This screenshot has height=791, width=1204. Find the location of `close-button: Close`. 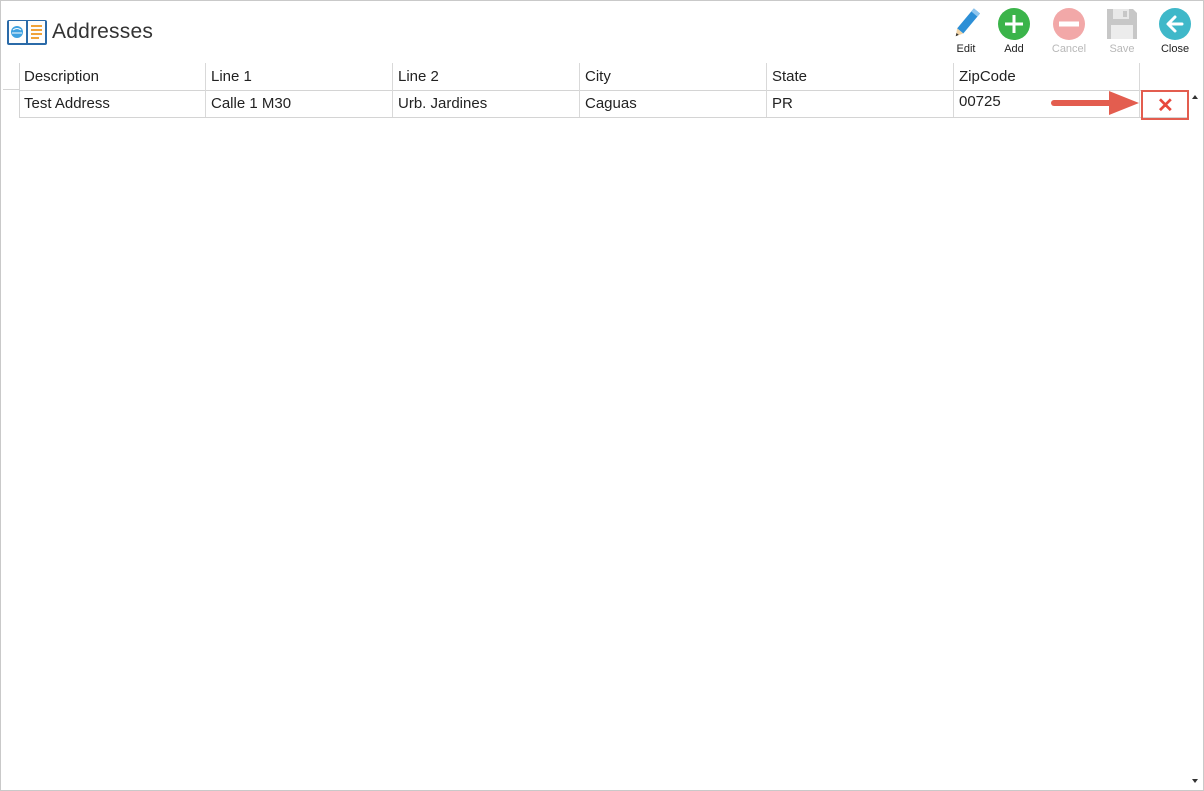

close-button: Close is located at coordinates (1175, 32).